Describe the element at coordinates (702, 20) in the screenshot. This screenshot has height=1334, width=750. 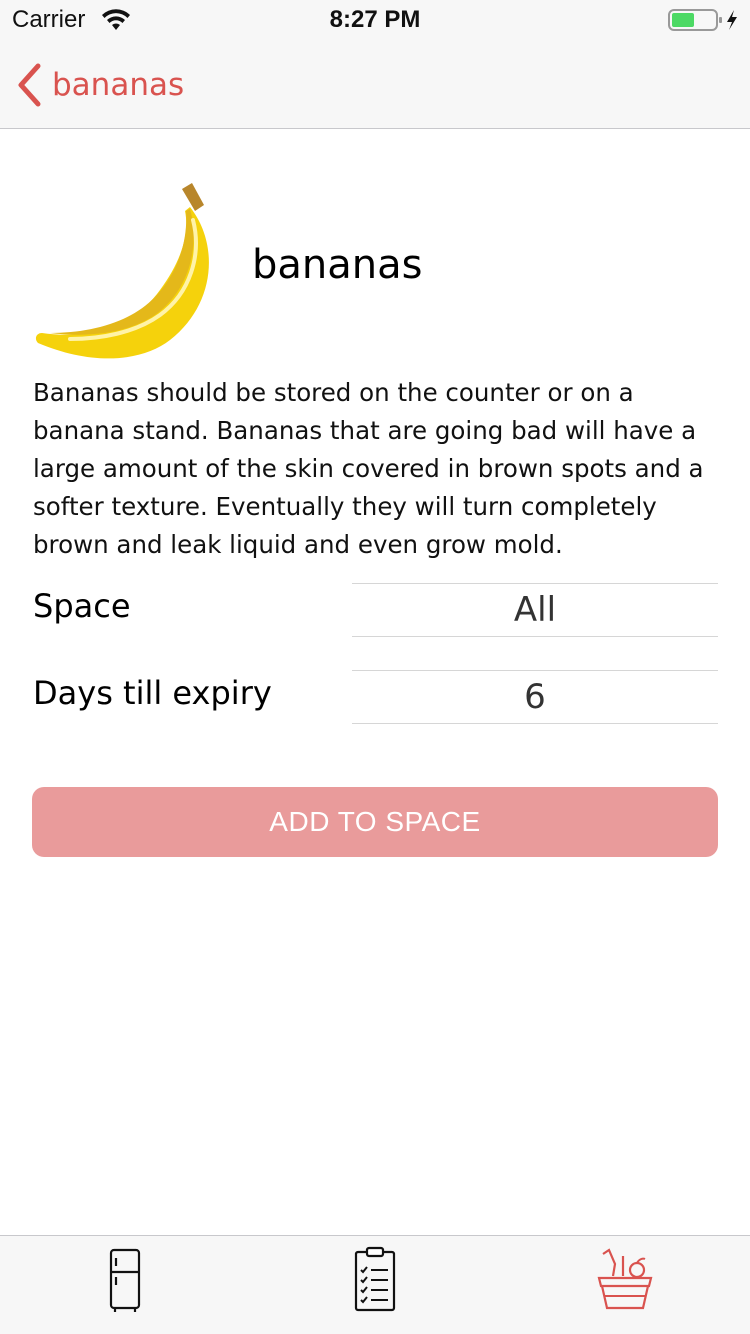
I see `battery-icon` at that location.